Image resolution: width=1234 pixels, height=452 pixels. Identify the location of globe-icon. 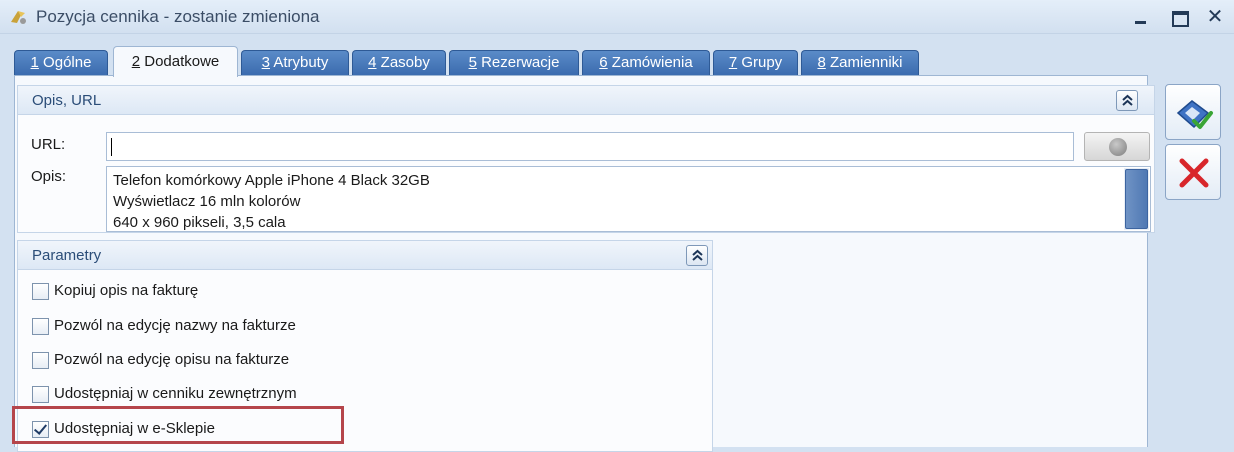
(1118, 147).